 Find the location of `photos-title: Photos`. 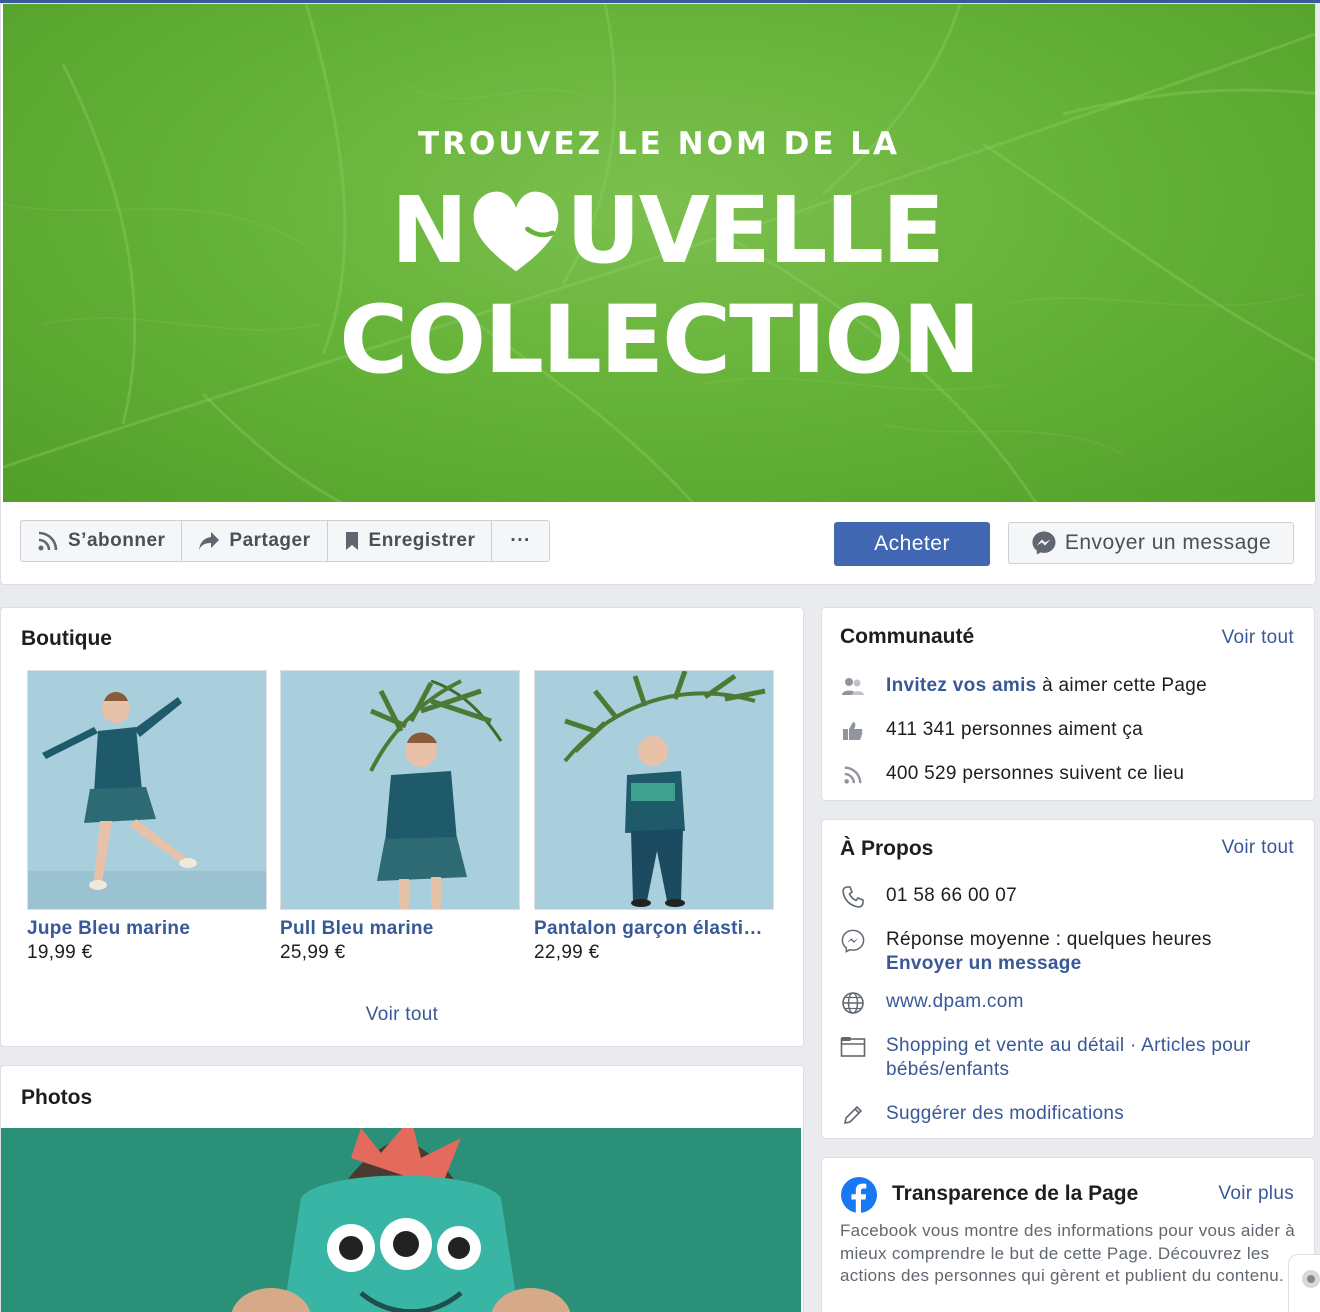

photos-title: Photos is located at coordinates (57, 1097).